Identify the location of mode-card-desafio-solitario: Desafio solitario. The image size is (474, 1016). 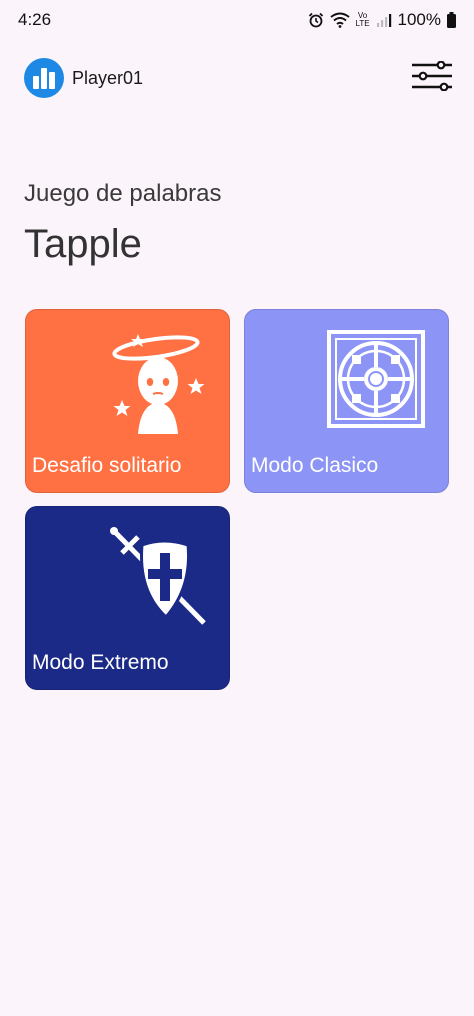
(127, 401).